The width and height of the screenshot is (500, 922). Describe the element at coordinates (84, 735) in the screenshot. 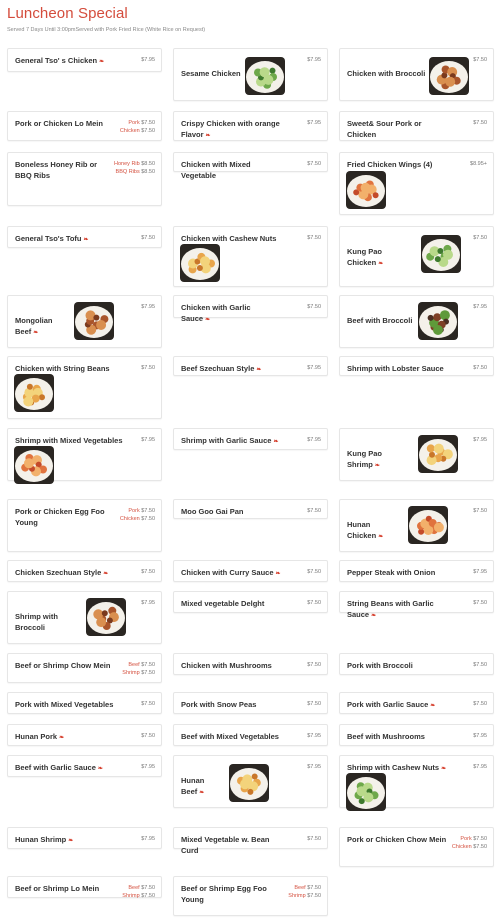

I see `menu-item-hunan-pork: Hunan Pork ❧ $7.50` at that location.